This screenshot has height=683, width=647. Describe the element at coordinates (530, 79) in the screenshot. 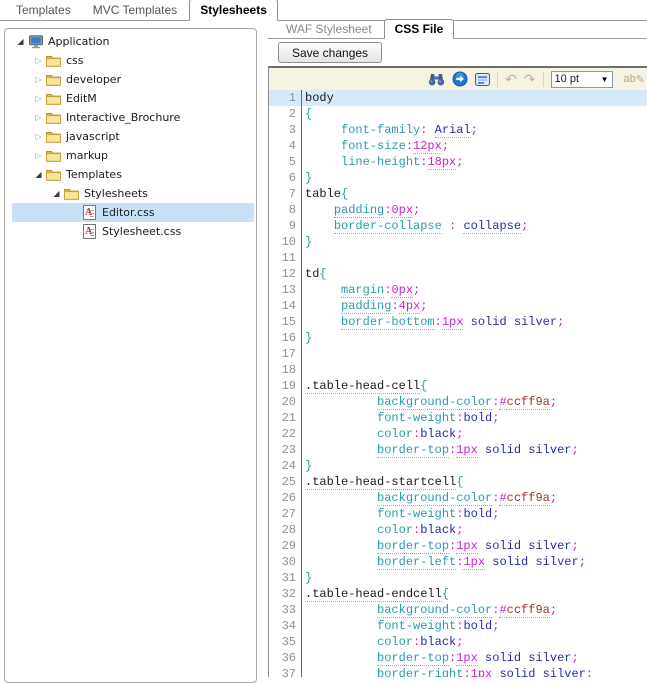

I see `redo-icon: ↷` at that location.